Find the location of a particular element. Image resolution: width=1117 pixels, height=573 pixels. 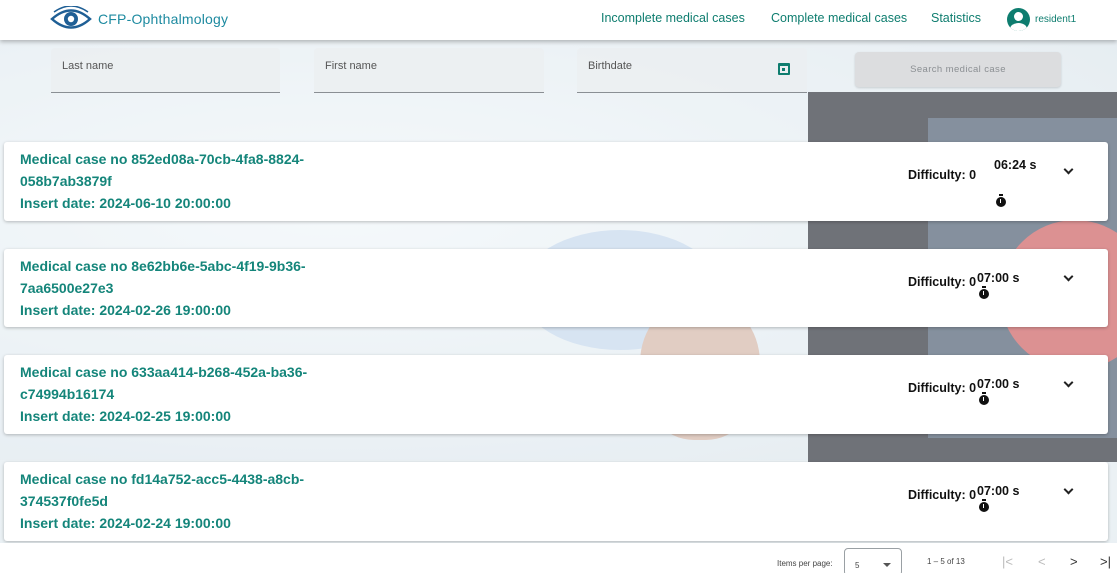

last-name-field: Last name is located at coordinates (165, 70).